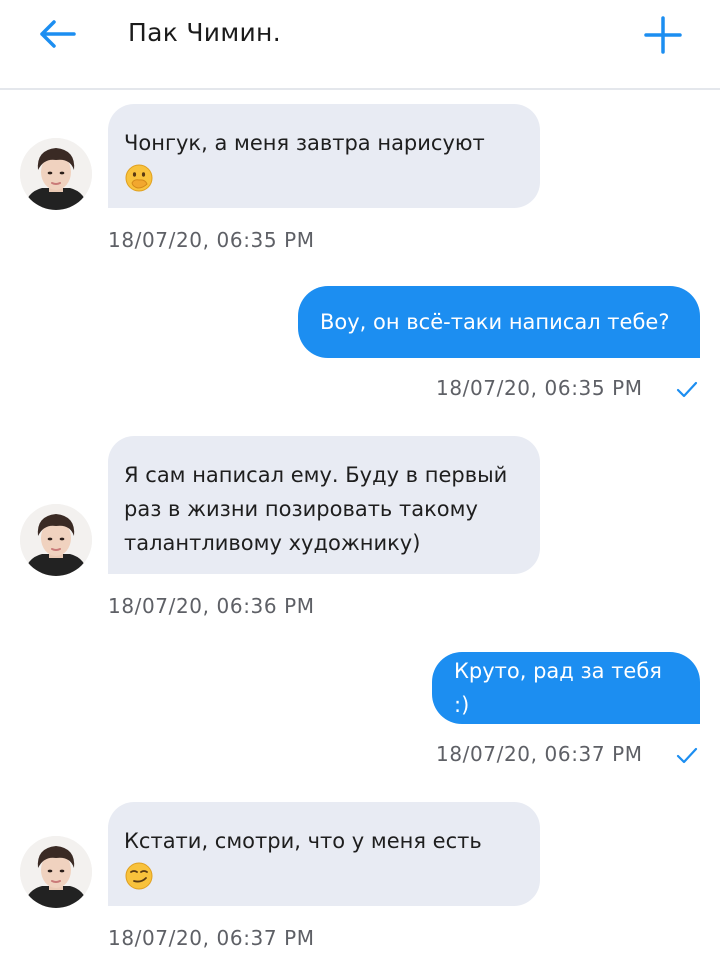 The width and height of the screenshot is (720, 956). Describe the element at coordinates (139, 178) in the screenshot. I see `face-with-hand-over-mouth-icon` at that location.